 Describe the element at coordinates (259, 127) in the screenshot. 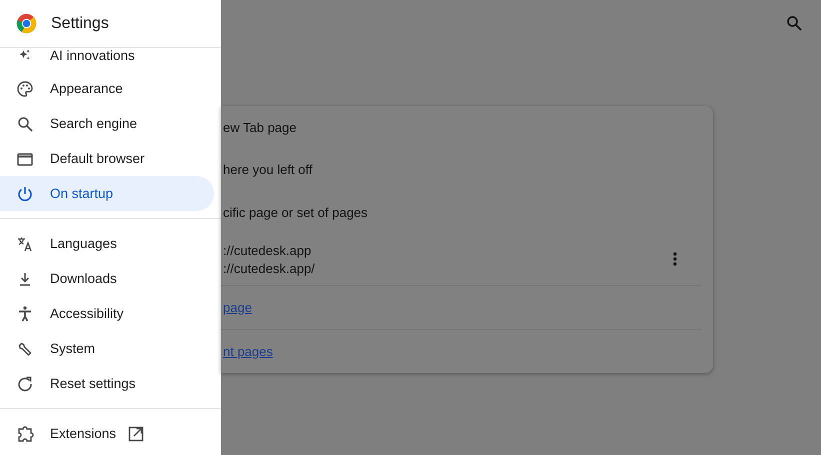

I see `startup-option-label: ew Tab page` at that location.